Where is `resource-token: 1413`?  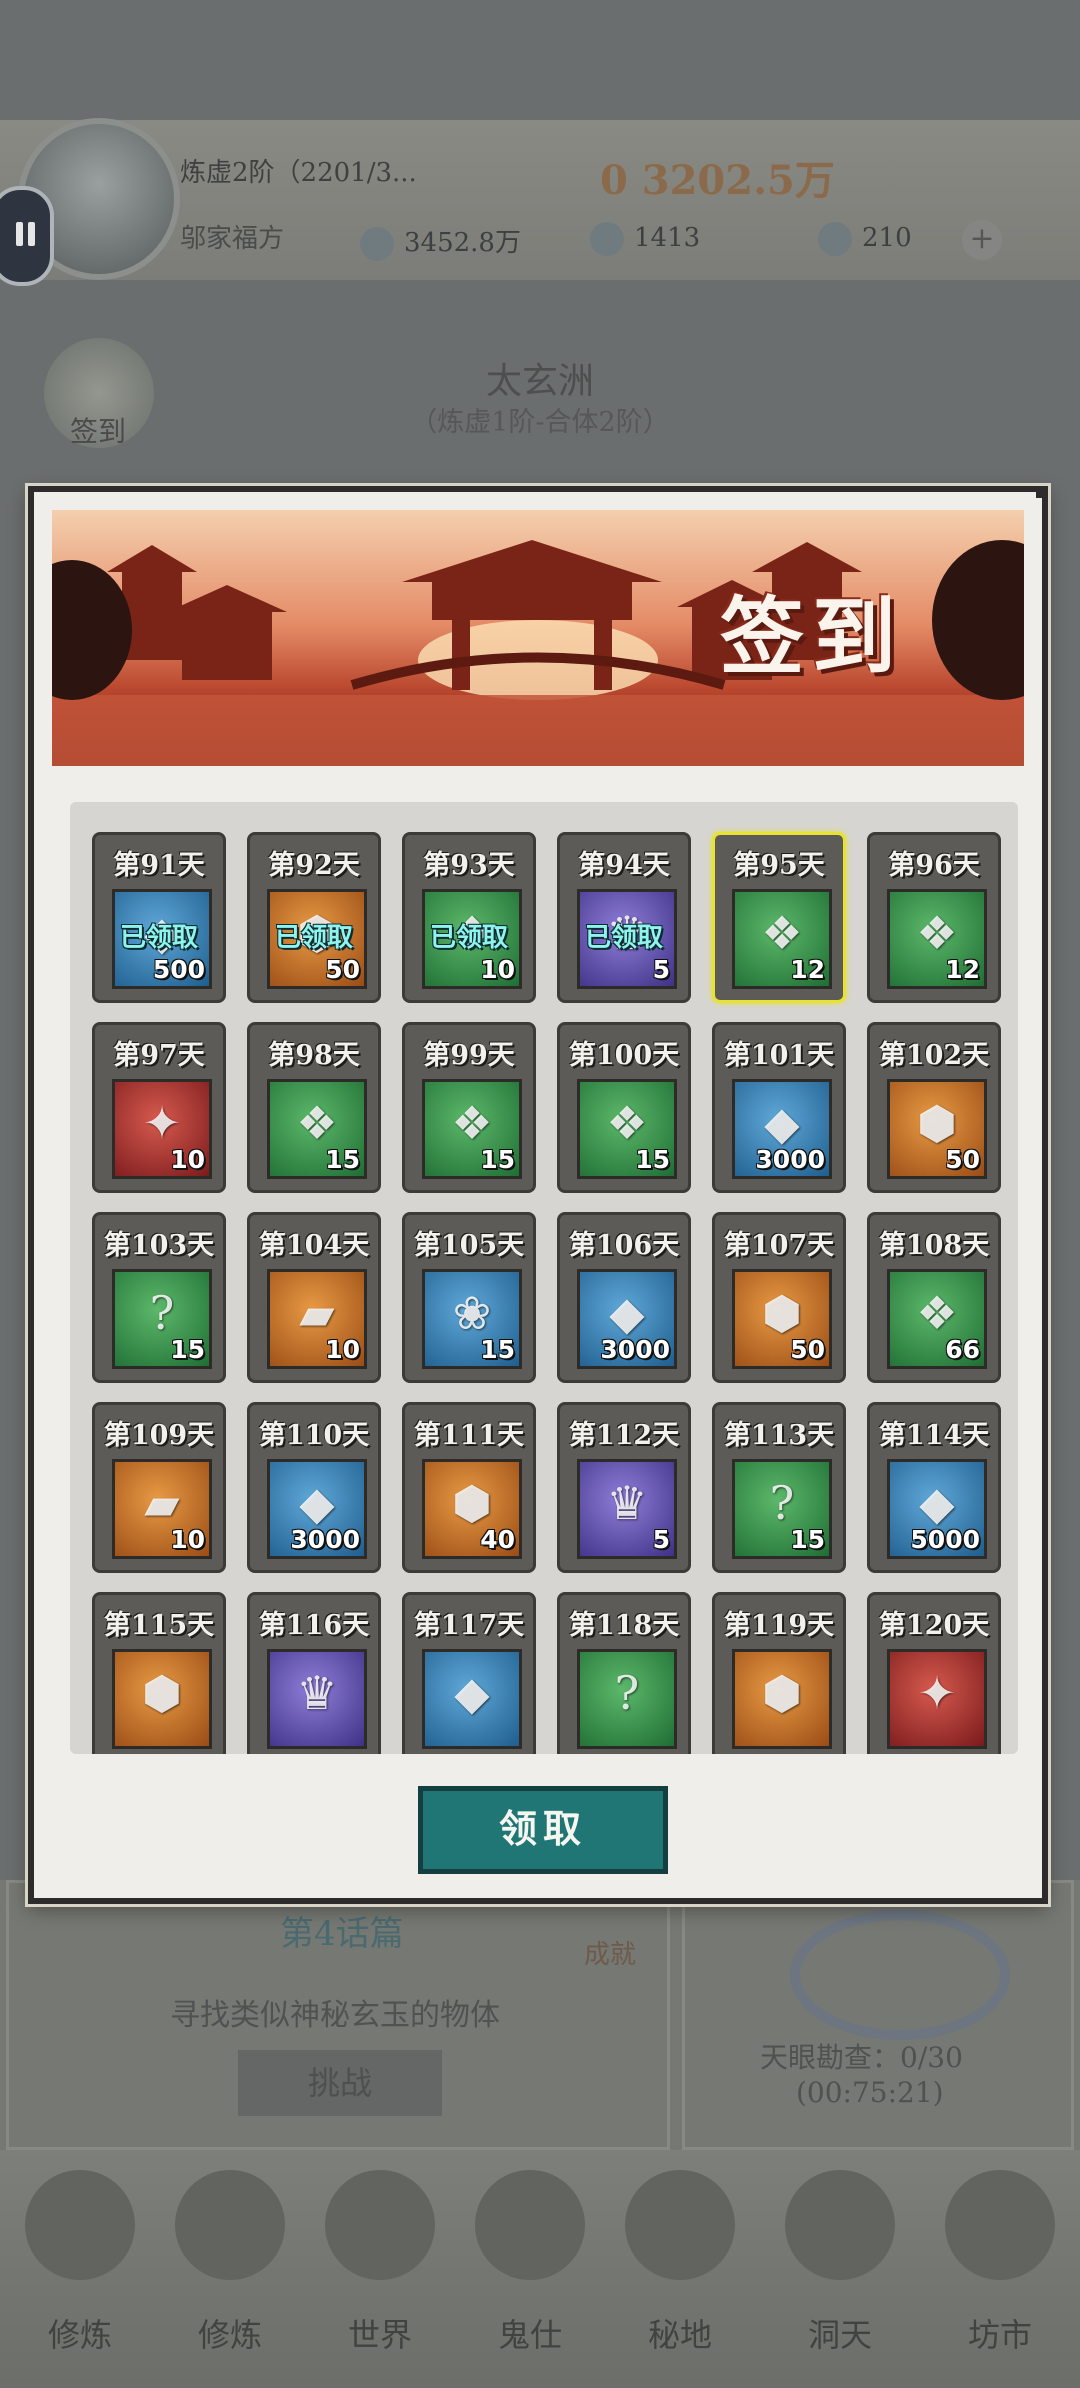 resource-token: 1413 is located at coordinates (645, 239).